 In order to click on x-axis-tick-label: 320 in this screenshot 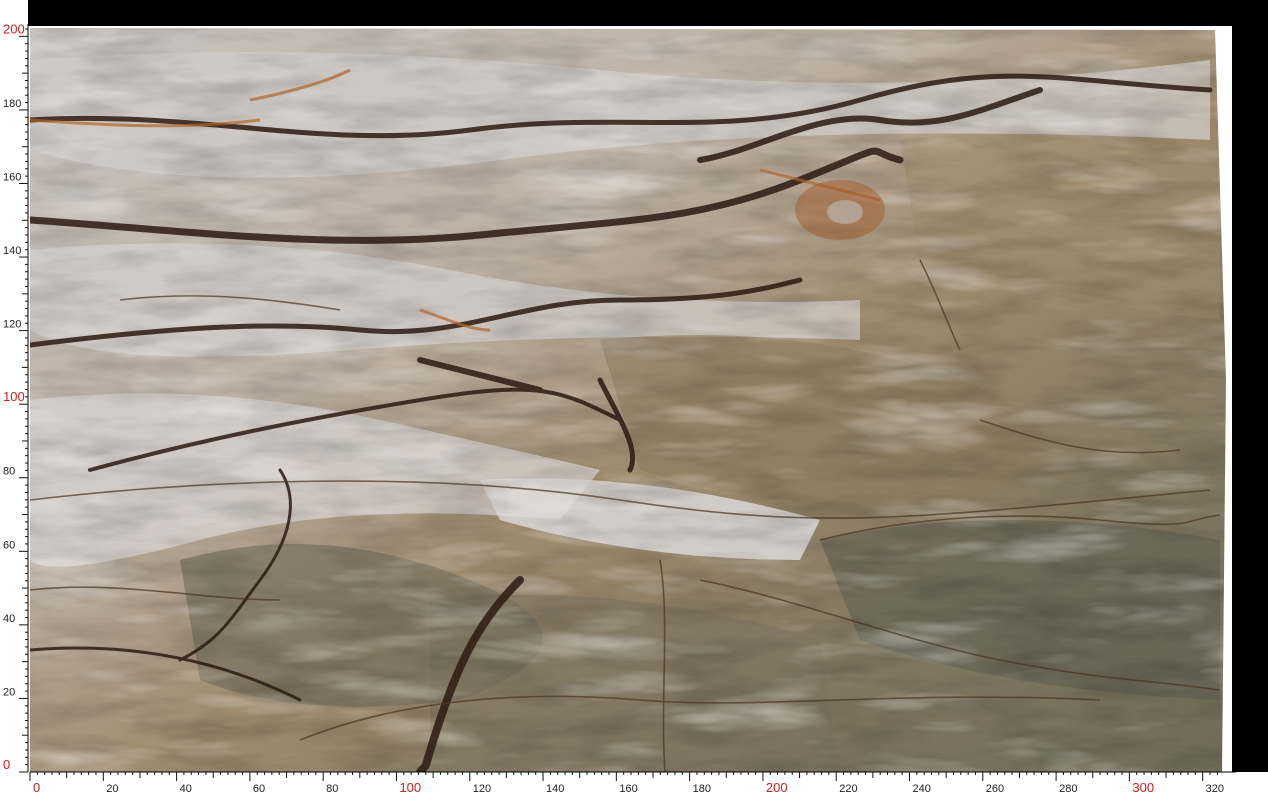, I will do `click(1215, 789)`.